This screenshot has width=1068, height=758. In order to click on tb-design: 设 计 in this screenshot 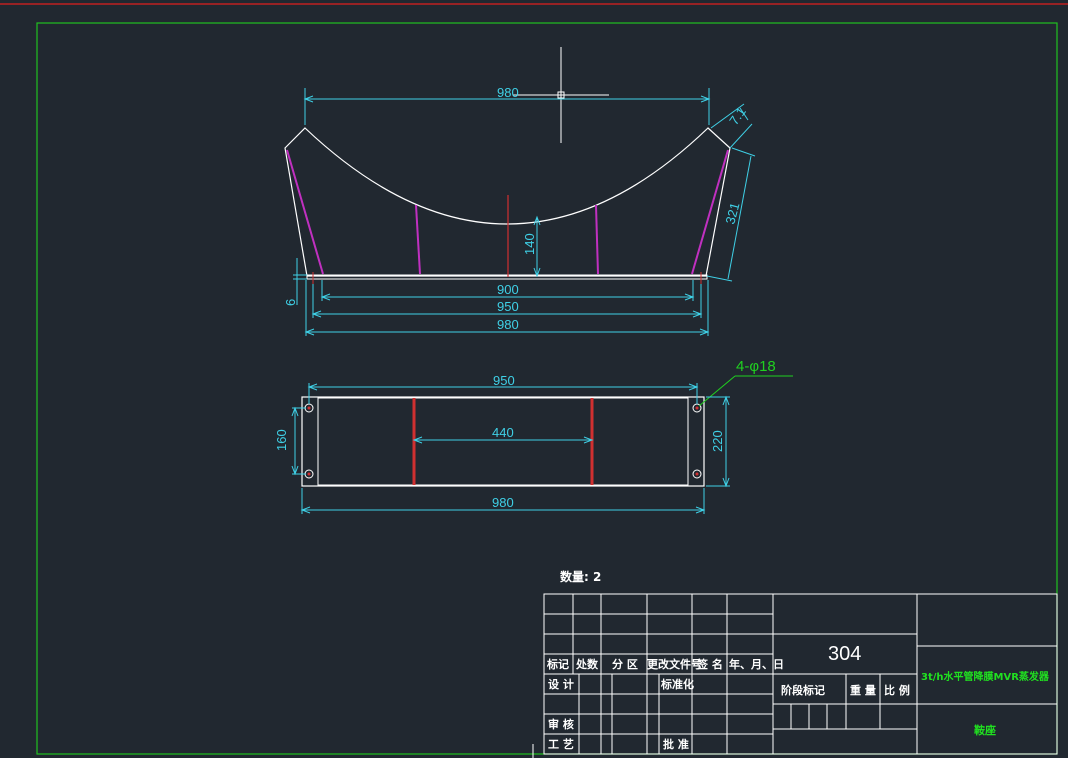, I will do `click(561, 684)`.